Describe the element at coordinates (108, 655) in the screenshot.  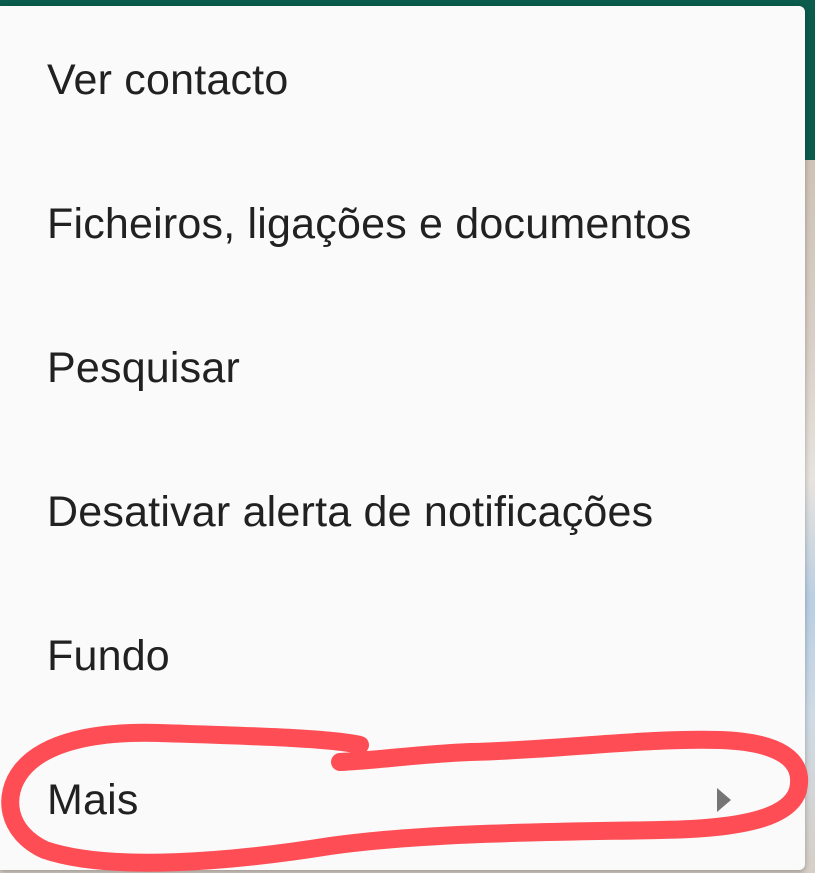
I see `menu-item-label: Fundo` at that location.